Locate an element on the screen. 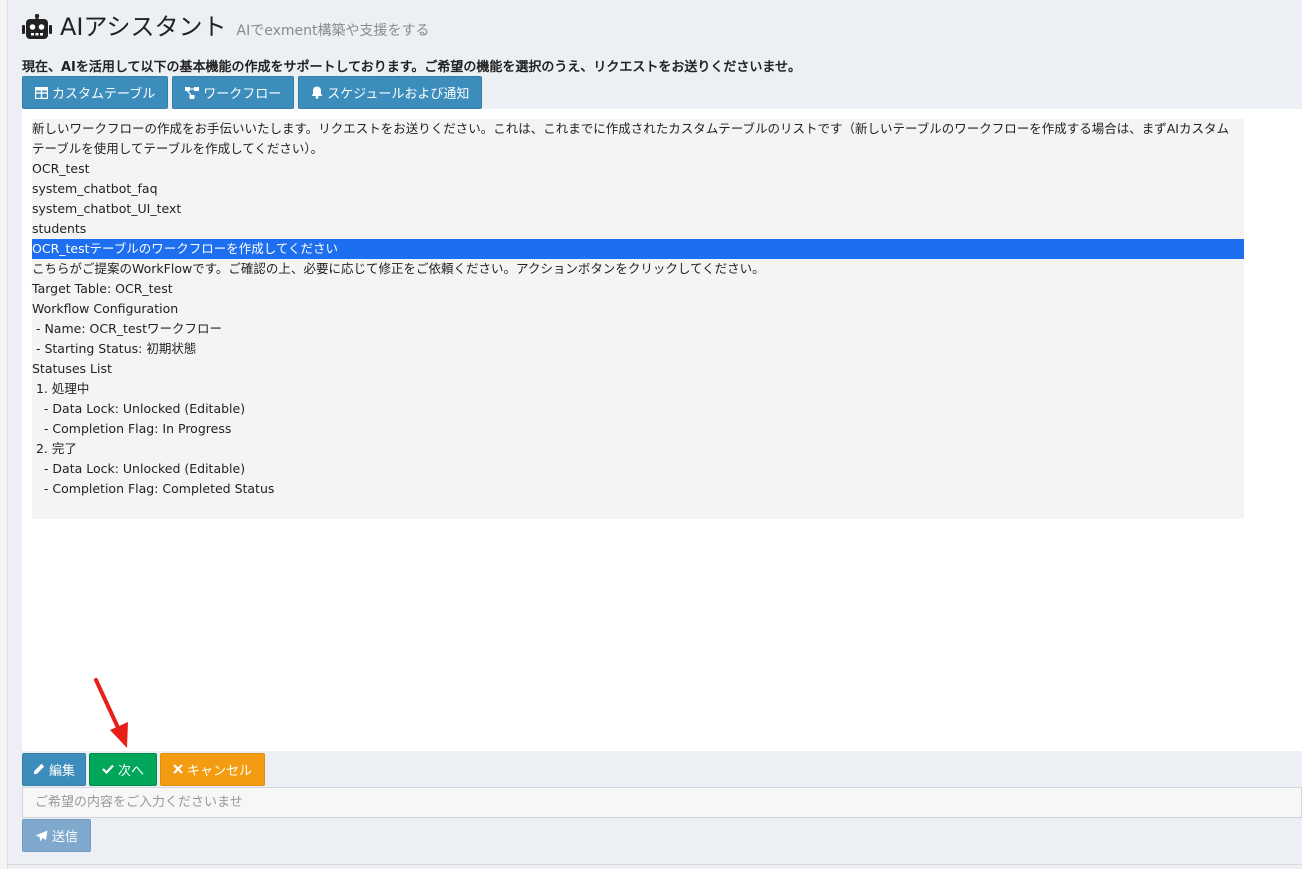 The image size is (1302, 869). send-button-label: 送信 is located at coordinates (65, 837).